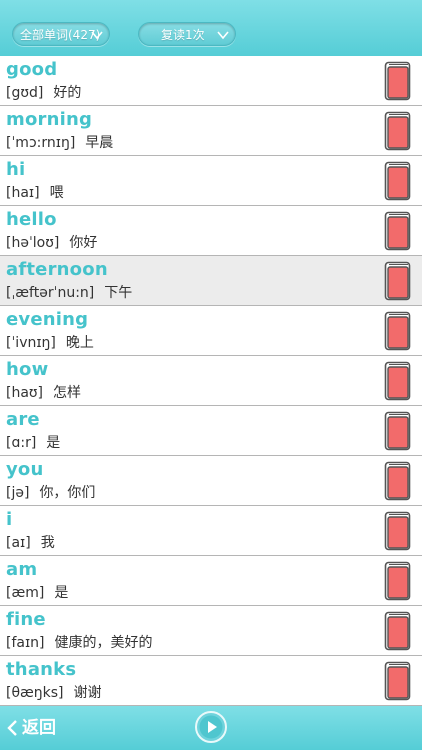 This screenshot has width=422, height=750. I want to click on word-row: hi [haɪ] 喂, so click(211, 181).